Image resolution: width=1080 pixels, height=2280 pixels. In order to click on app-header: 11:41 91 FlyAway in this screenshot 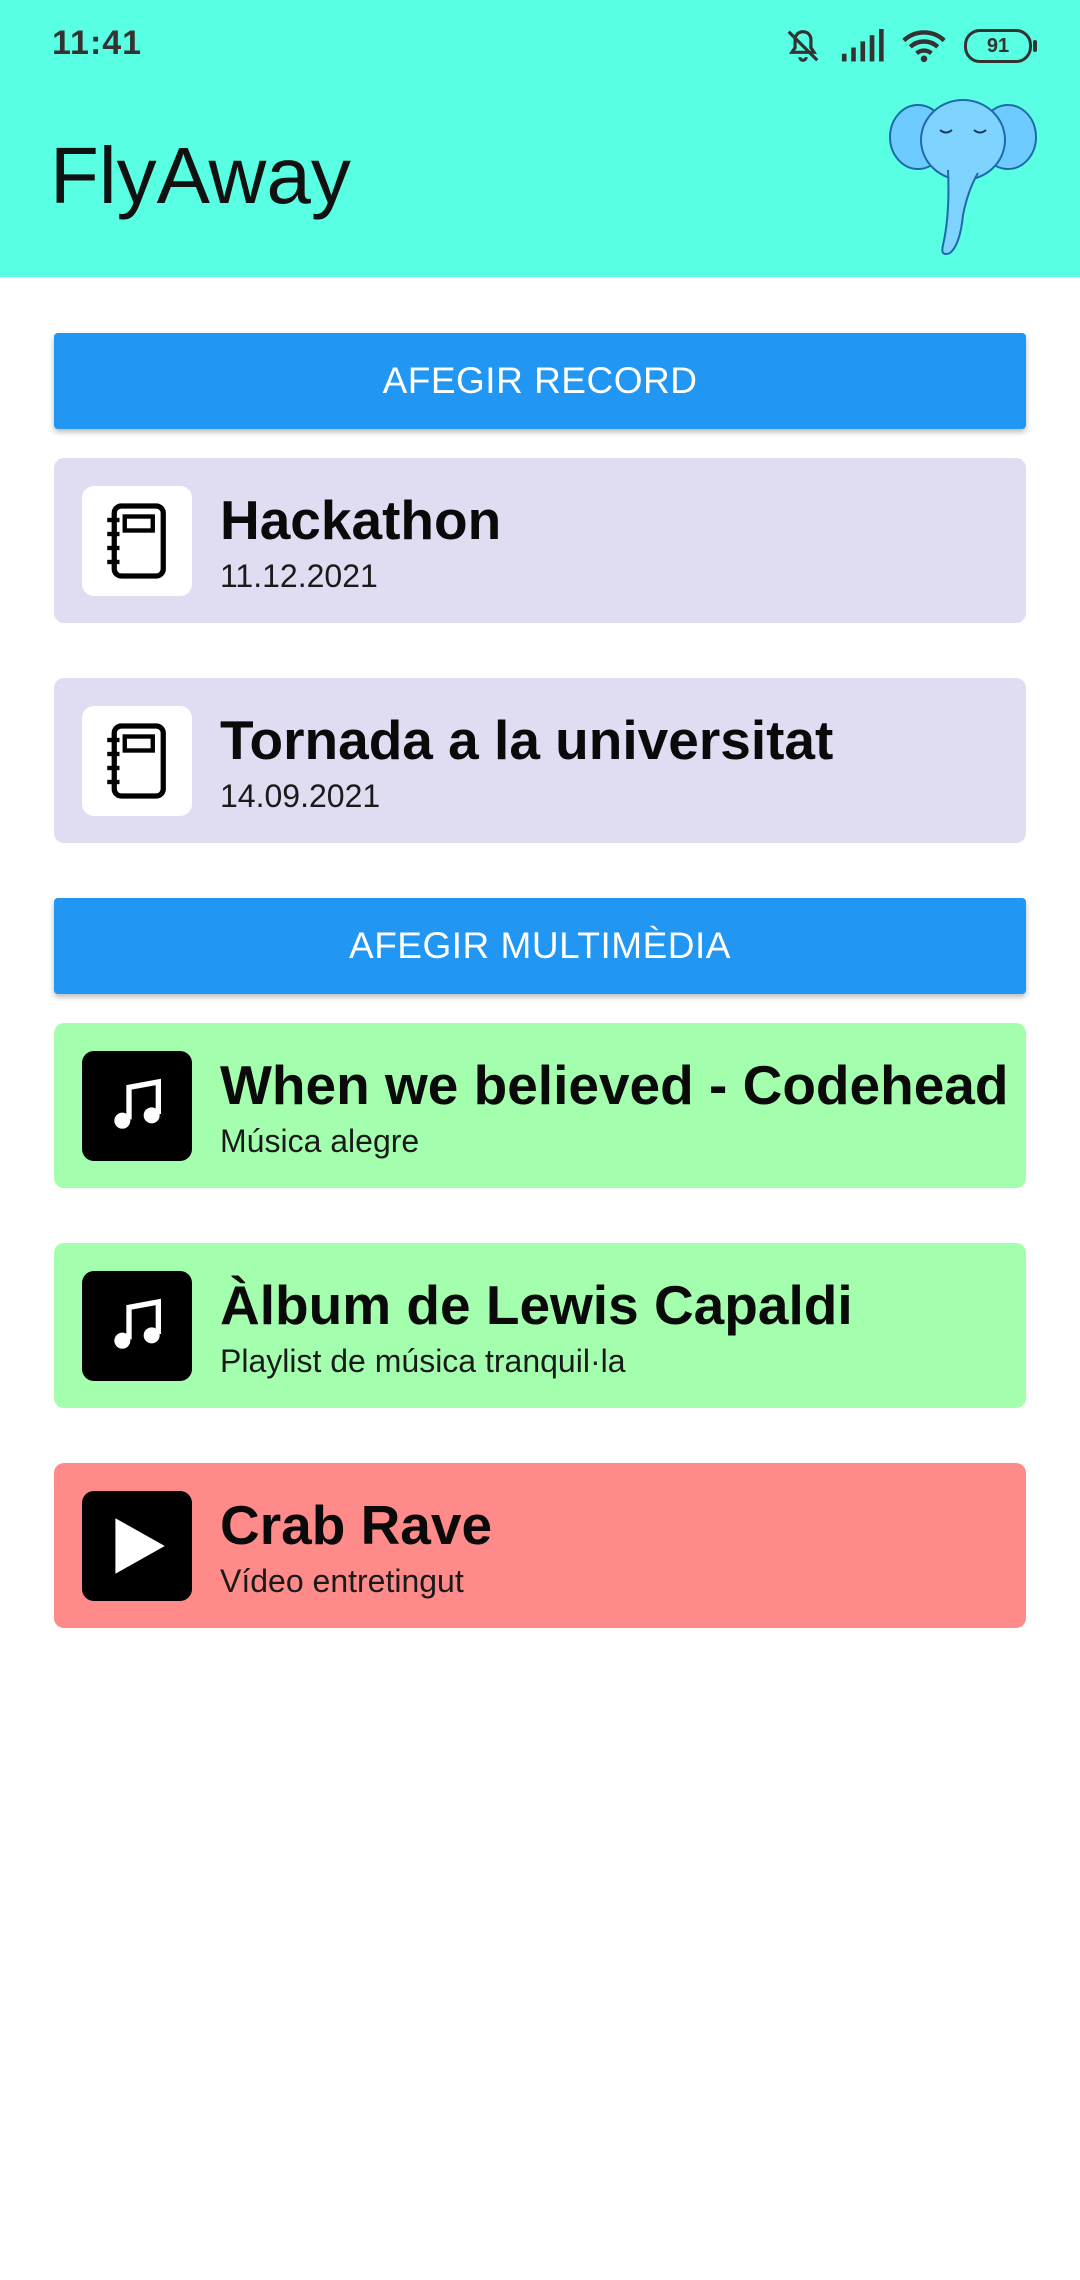, I will do `click(540, 138)`.